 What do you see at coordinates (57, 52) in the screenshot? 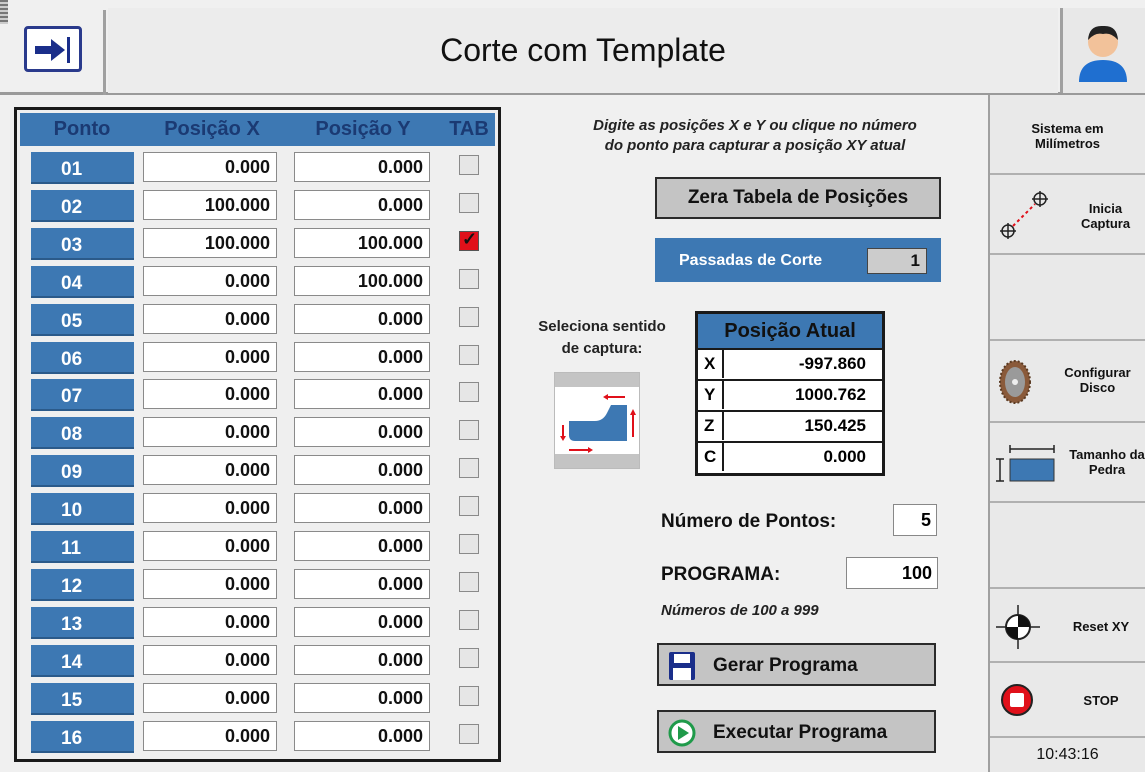
I see `exit-button` at bounding box center [57, 52].